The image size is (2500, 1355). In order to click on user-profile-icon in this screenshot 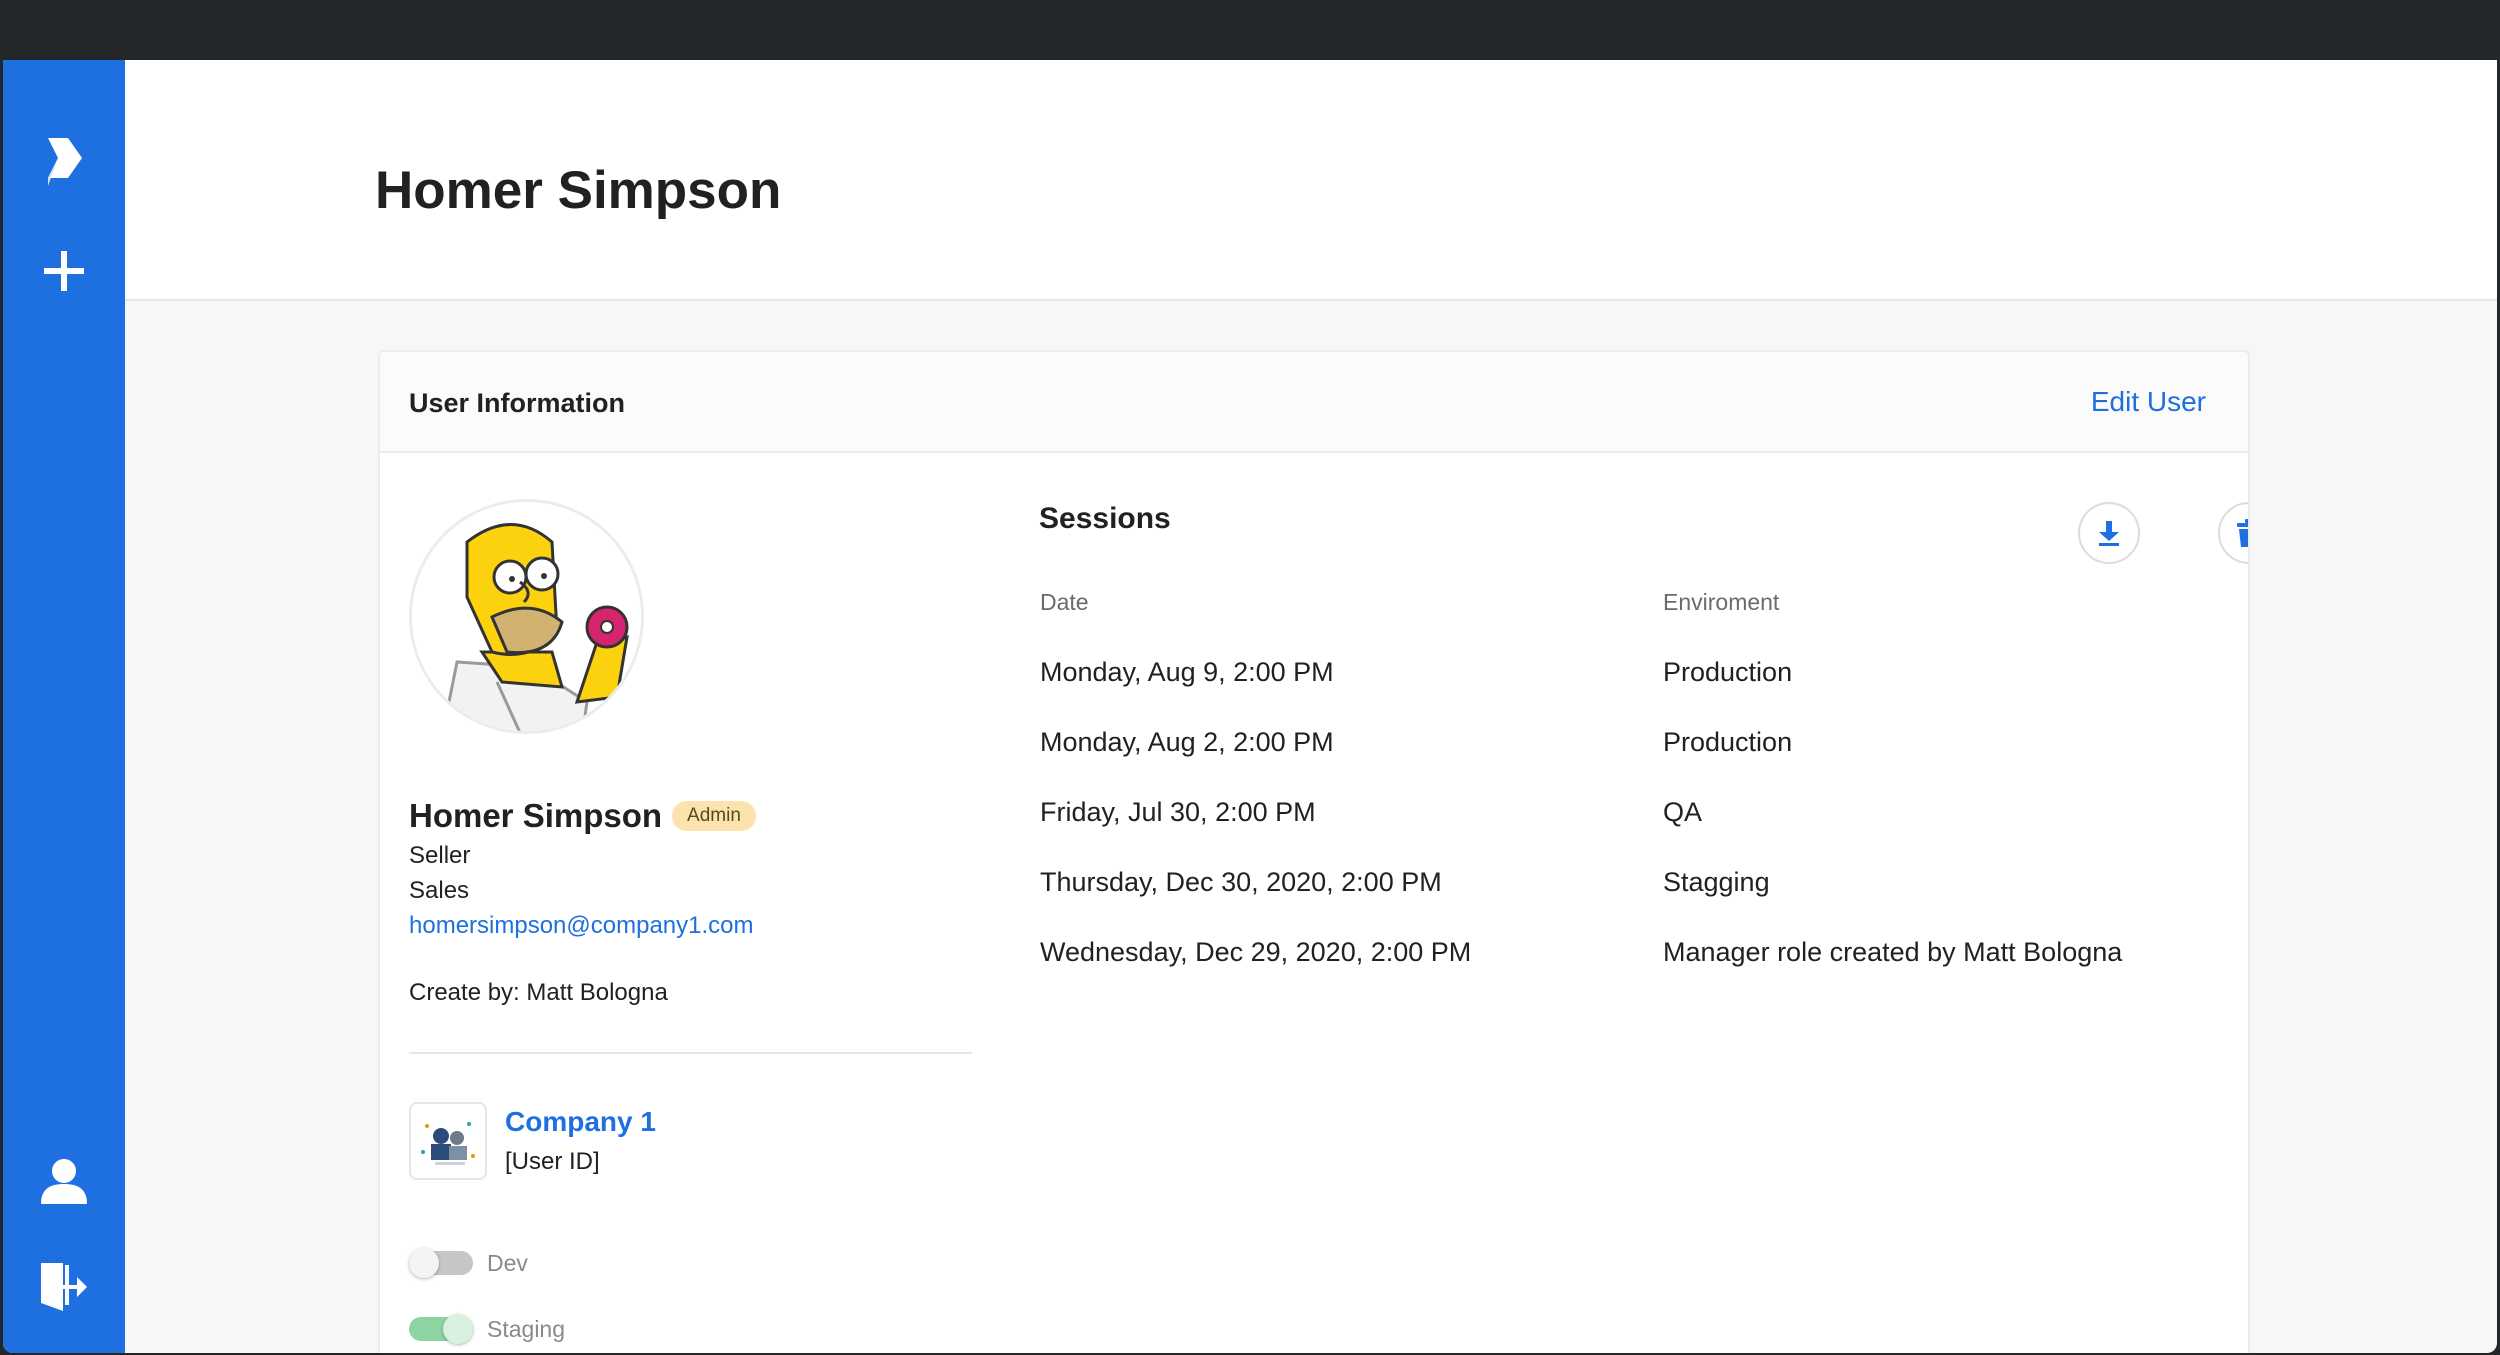, I will do `click(64, 1181)`.